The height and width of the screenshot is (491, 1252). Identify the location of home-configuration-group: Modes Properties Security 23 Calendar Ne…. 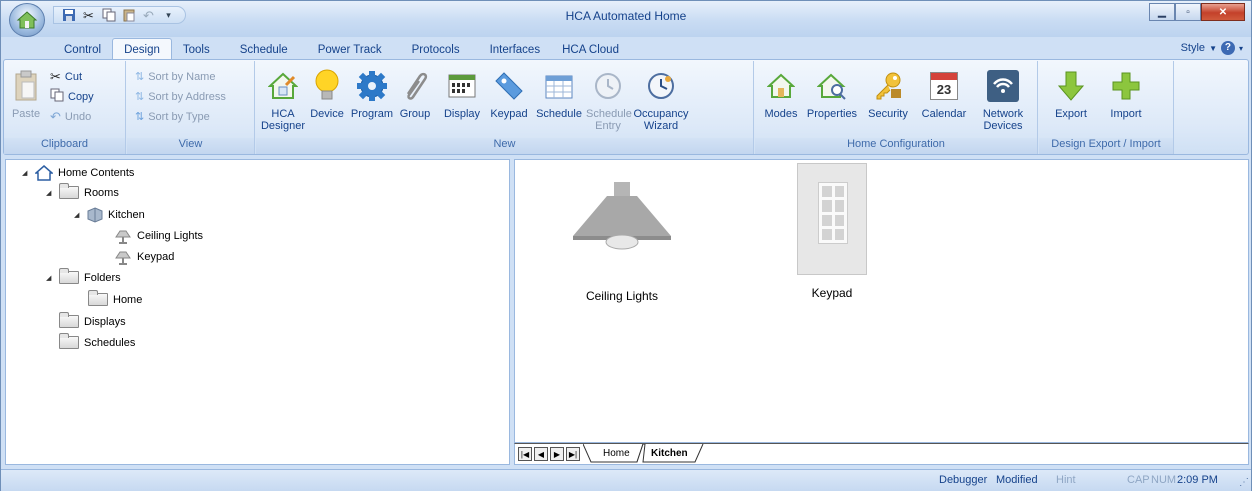
(896, 107).